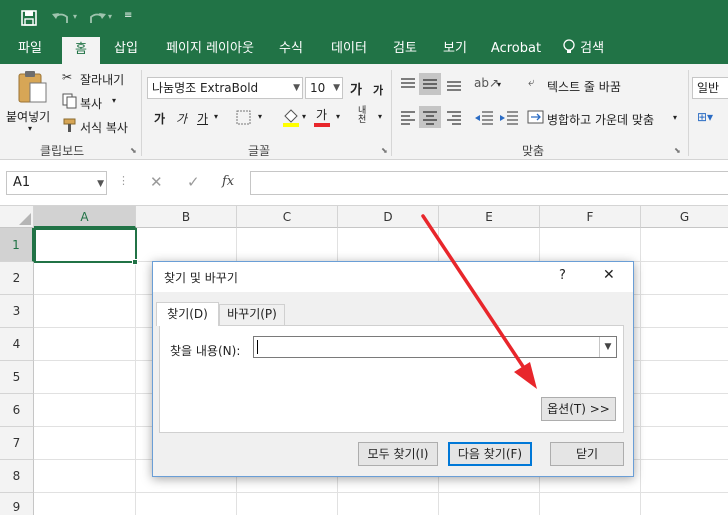 The height and width of the screenshot is (521, 728). I want to click on row-header-2: 2, so click(17, 278).